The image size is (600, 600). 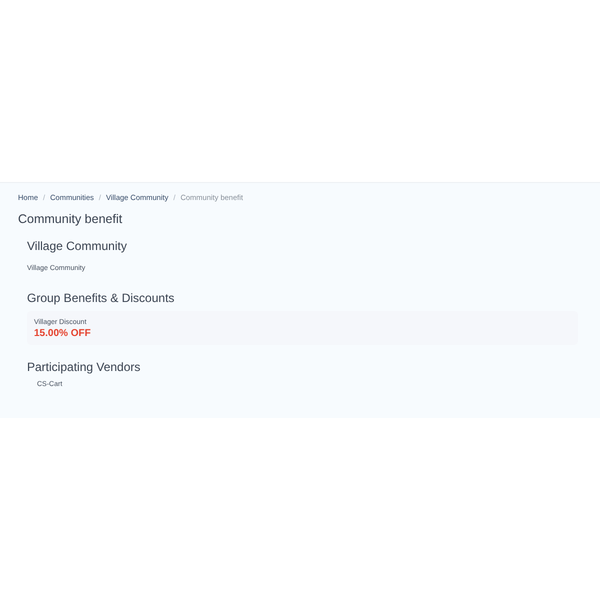 I want to click on section-heading: Village Community, so click(x=77, y=246).